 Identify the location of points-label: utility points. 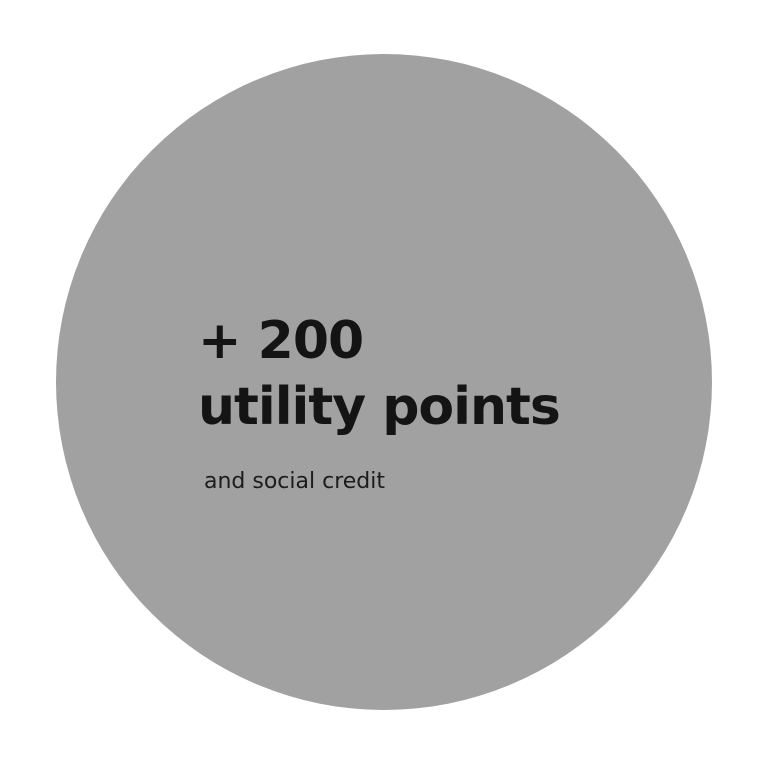
(379, 407).